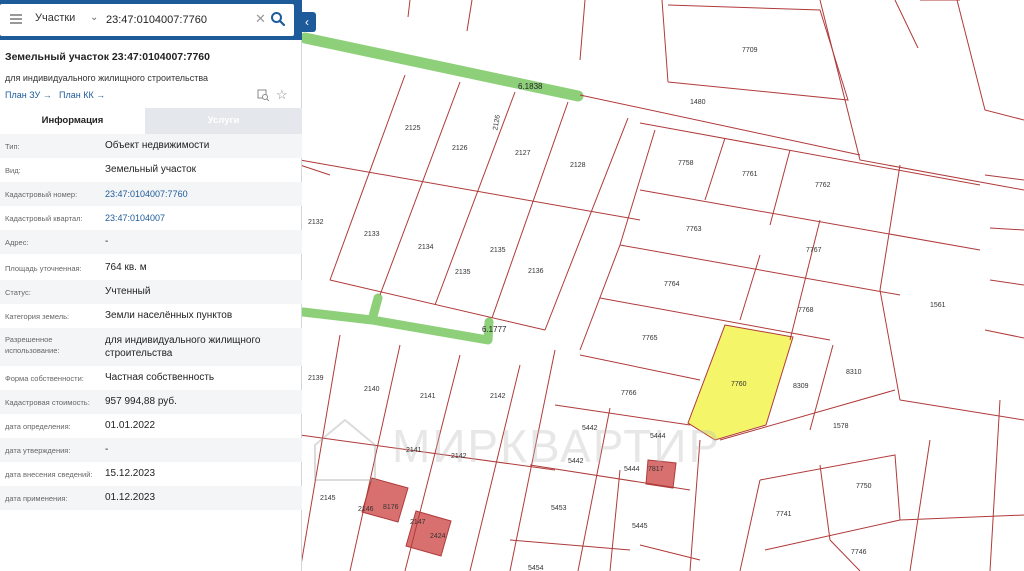  I want to click on field-row: Кадастровая стоимость: 957 994,88 руб., so click(151, 402).